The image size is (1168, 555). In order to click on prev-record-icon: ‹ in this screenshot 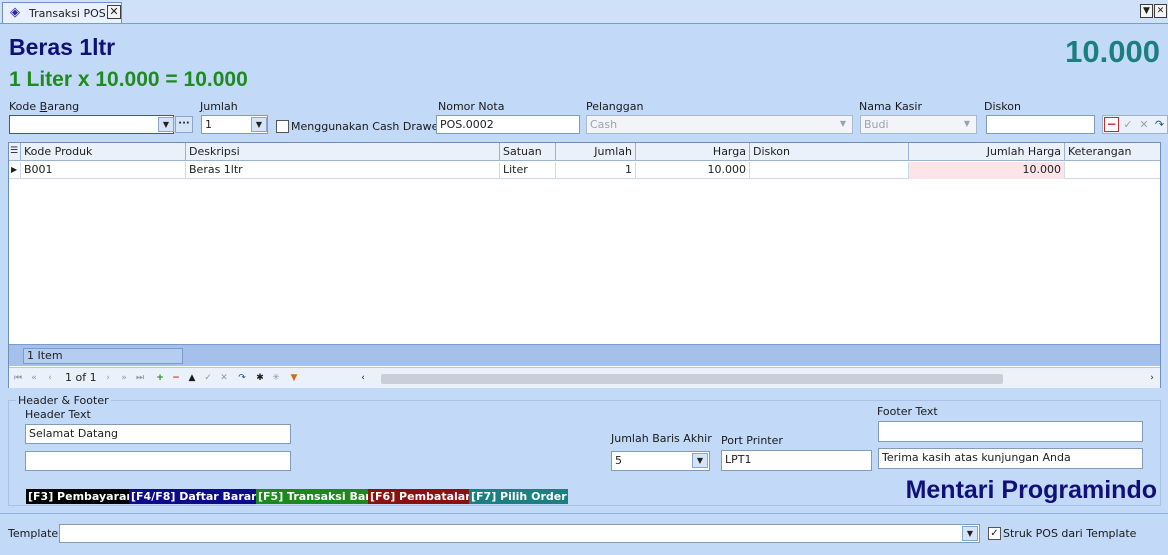, I will do `click(50, 378)`.